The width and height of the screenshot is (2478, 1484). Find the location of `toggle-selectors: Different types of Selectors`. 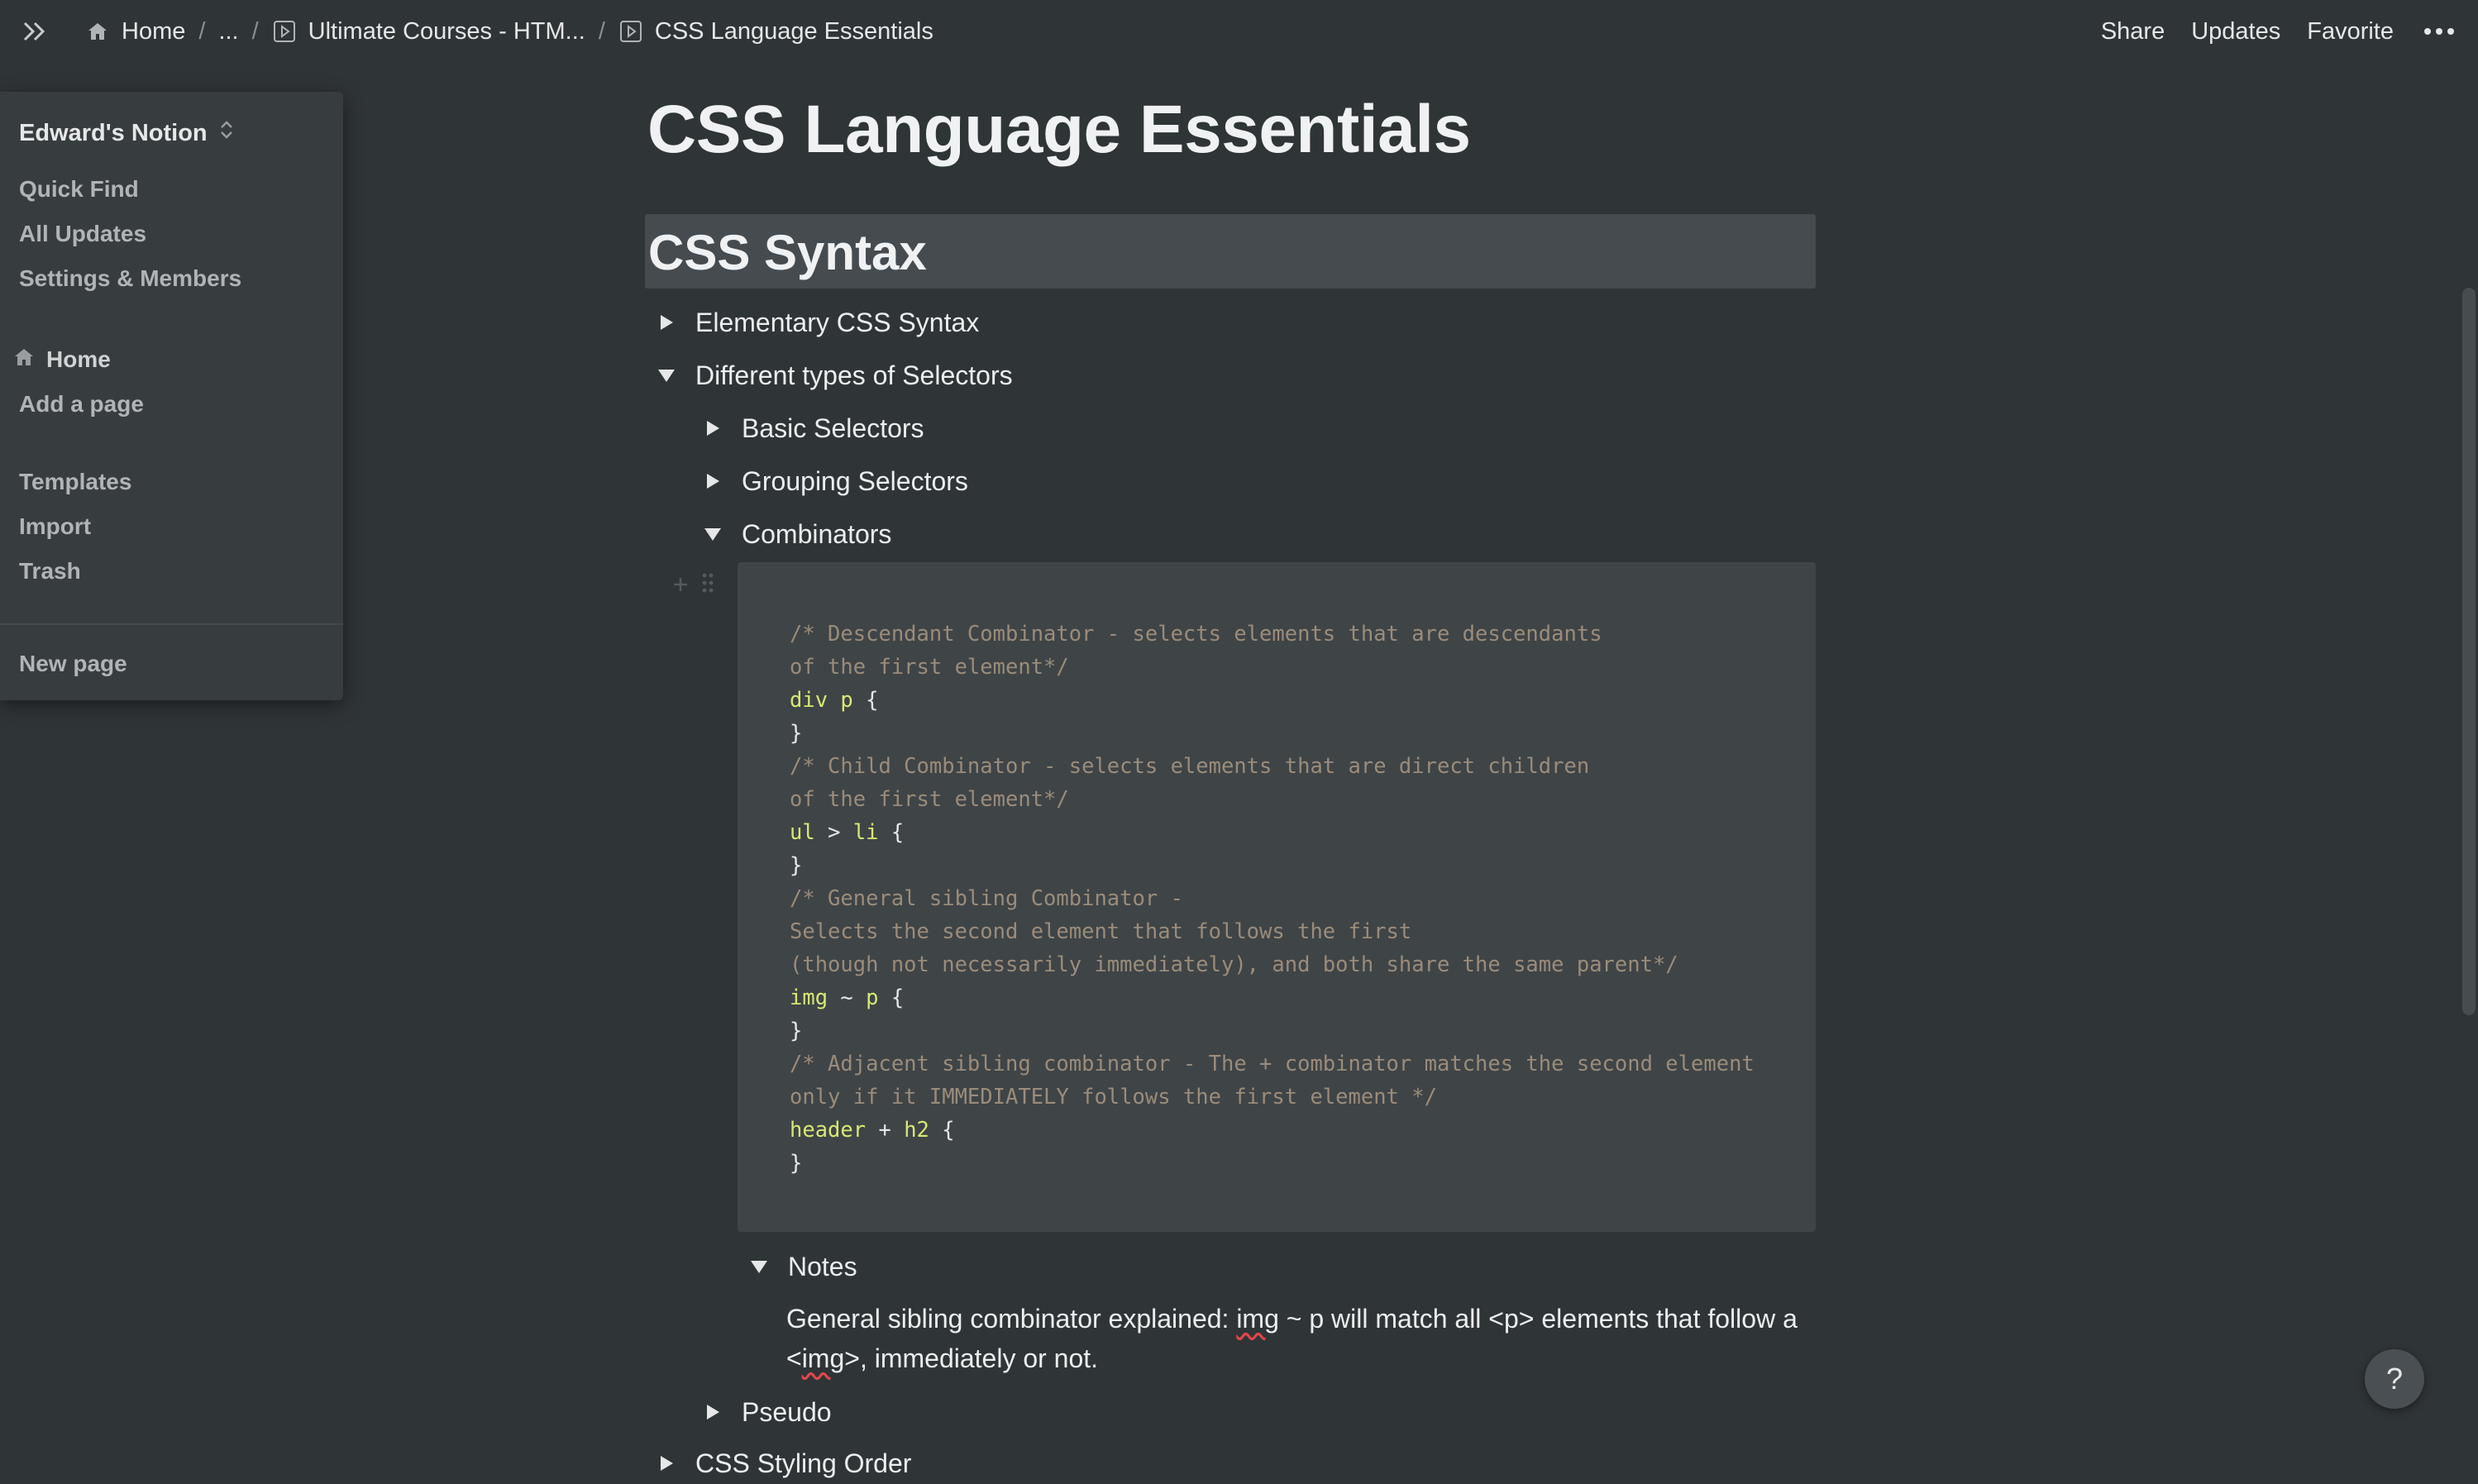

toggle-selectors: Different types of Selectors is located at coordinates (834, 376).